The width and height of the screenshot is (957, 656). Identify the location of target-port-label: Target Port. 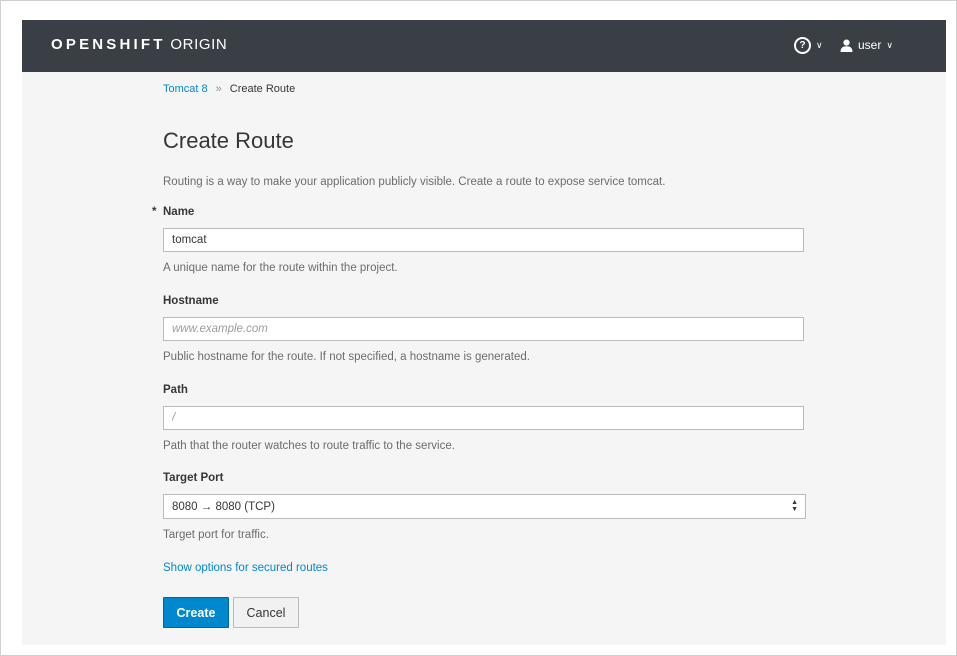
(193, 478).